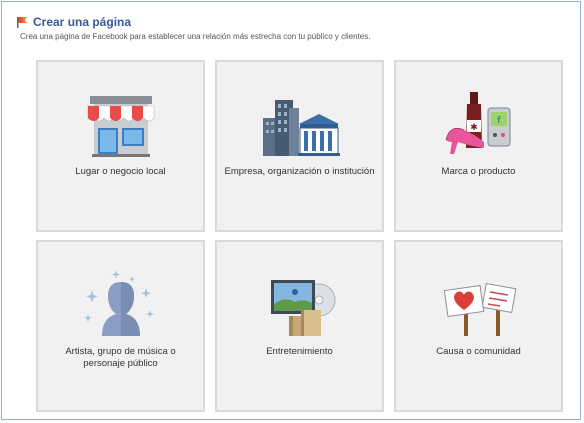  Describe the element at coordinates (478, 171) in the screenshot. I see `category-label: Marca o producto` at that location.